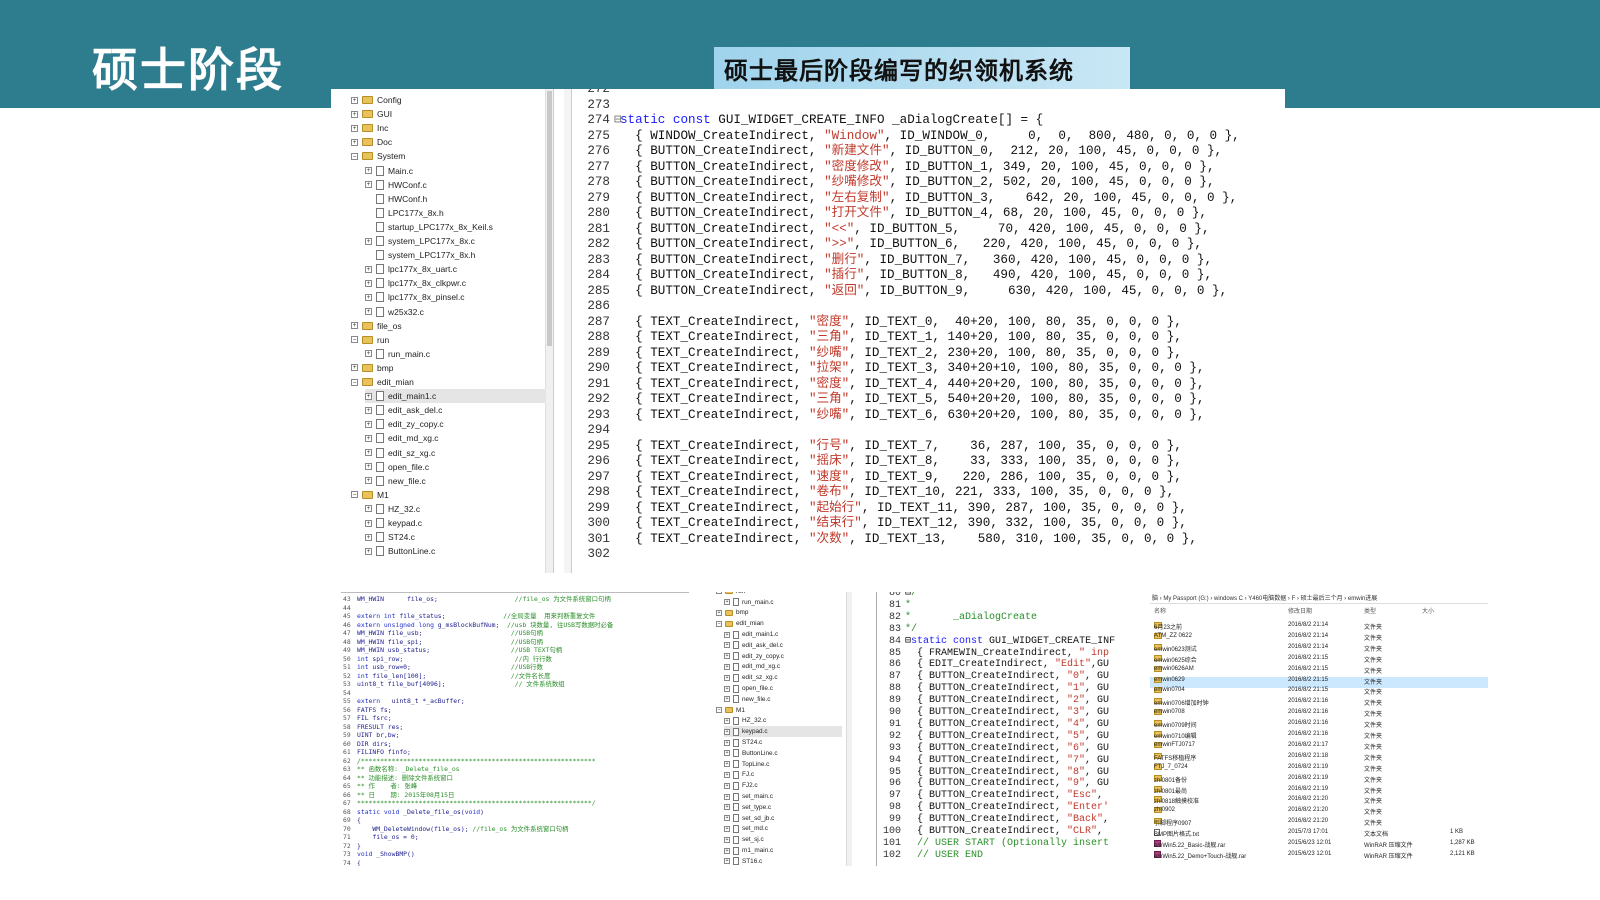 This screenshot has width=1600, height=900. I want to click on file-row: emwin0706增加时钟 2016/8/2 21:16 文件夹, so click(1319, 703).